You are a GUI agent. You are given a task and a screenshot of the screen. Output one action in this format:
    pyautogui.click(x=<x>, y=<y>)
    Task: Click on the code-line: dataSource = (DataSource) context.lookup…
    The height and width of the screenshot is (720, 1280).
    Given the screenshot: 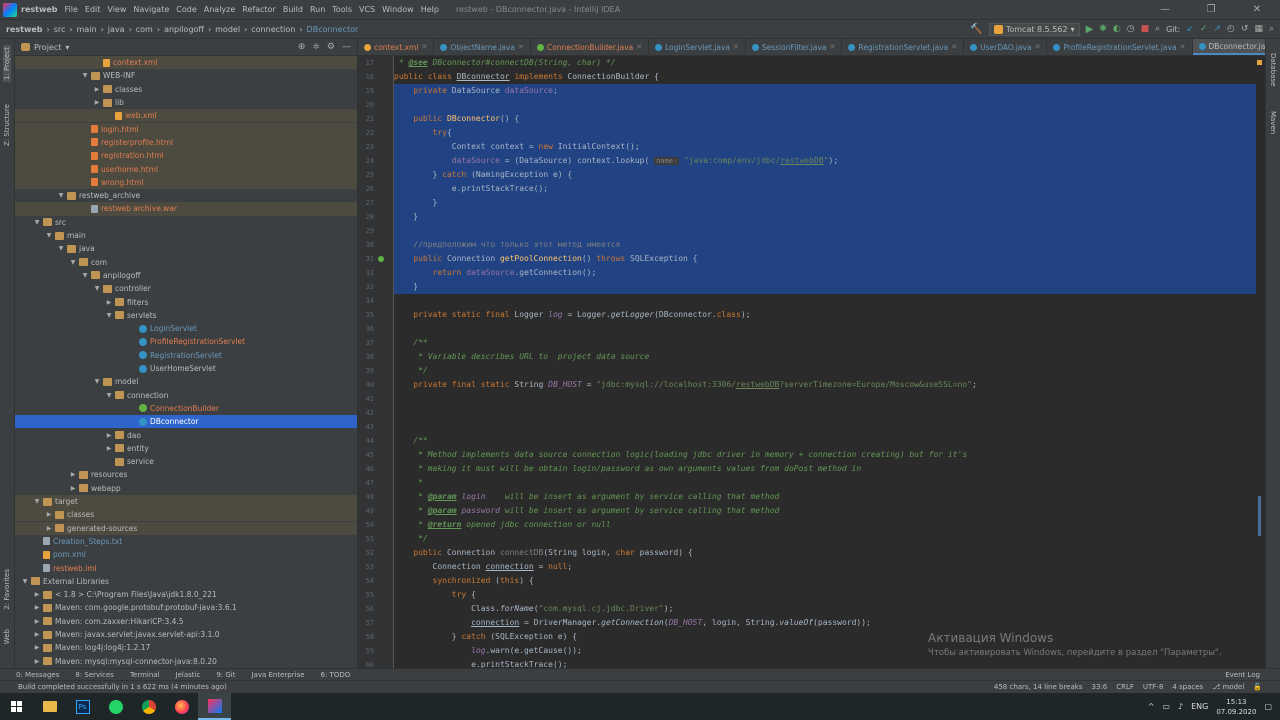 What is the action you would take?
    pyautogui.click(x=825, y=161)
    